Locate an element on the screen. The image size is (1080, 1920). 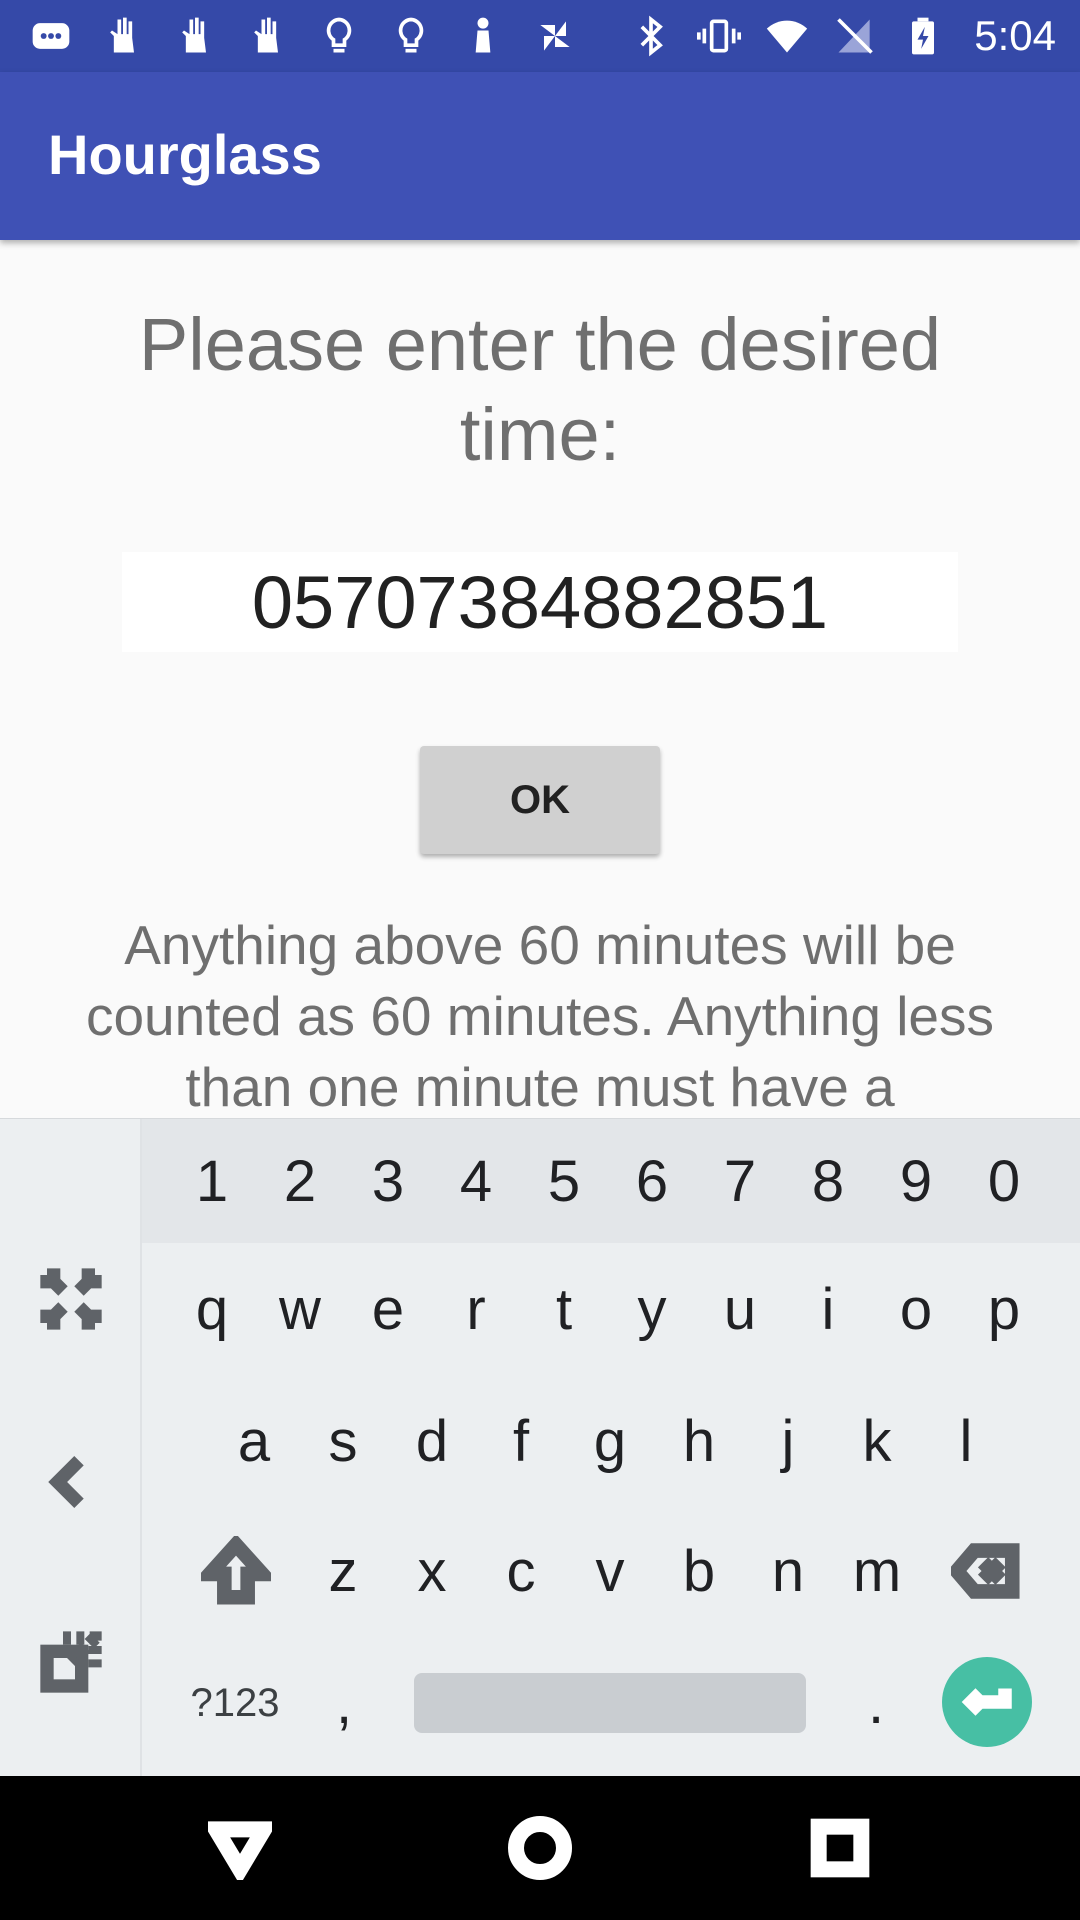
key-u: u is located at coordinates (740, 1309).